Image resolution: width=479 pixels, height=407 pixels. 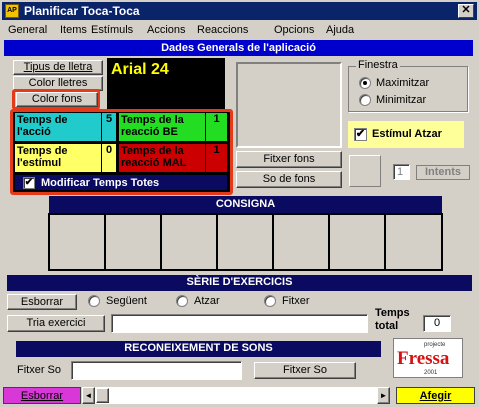 What do you see at coordinates (39, 370) in the screenshot?
I see `fitxer-so-label: Fitxer So` at bounding box center [39, 370].